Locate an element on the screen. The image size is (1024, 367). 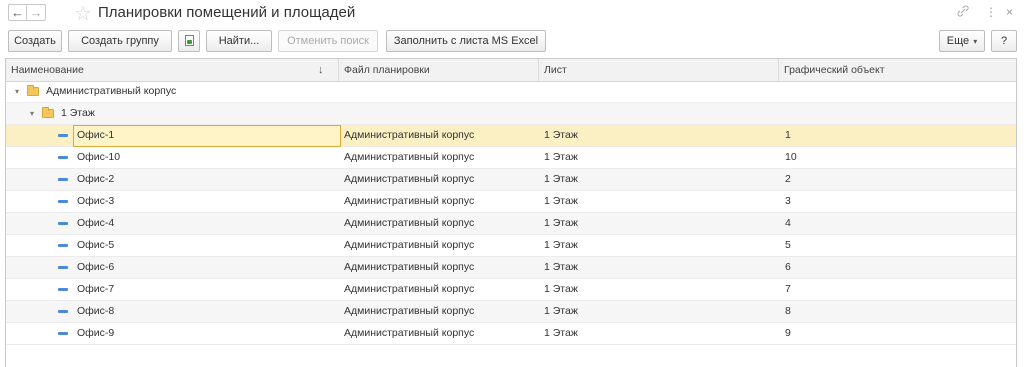
table-row: Офис-3 Административный корпус 1 Этаж 3 is located at coordinates (511, 202).